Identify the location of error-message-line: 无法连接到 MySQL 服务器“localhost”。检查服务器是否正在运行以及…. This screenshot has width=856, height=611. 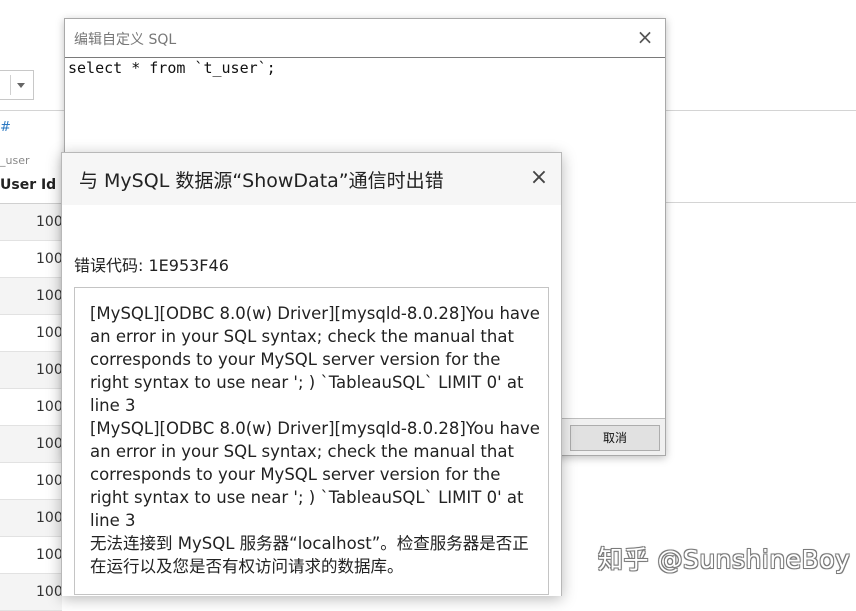
(309, 555).